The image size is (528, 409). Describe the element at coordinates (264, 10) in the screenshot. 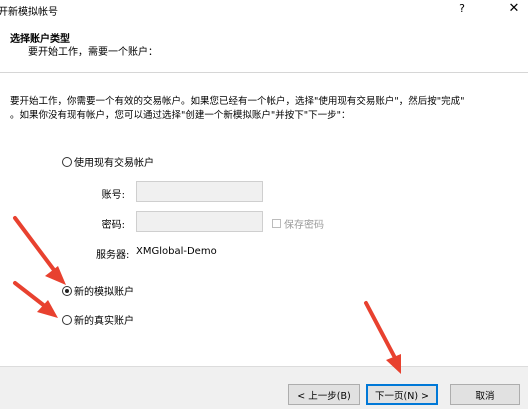

I see `title-bar: 开新模拟帐号 ? ✕` at that location.